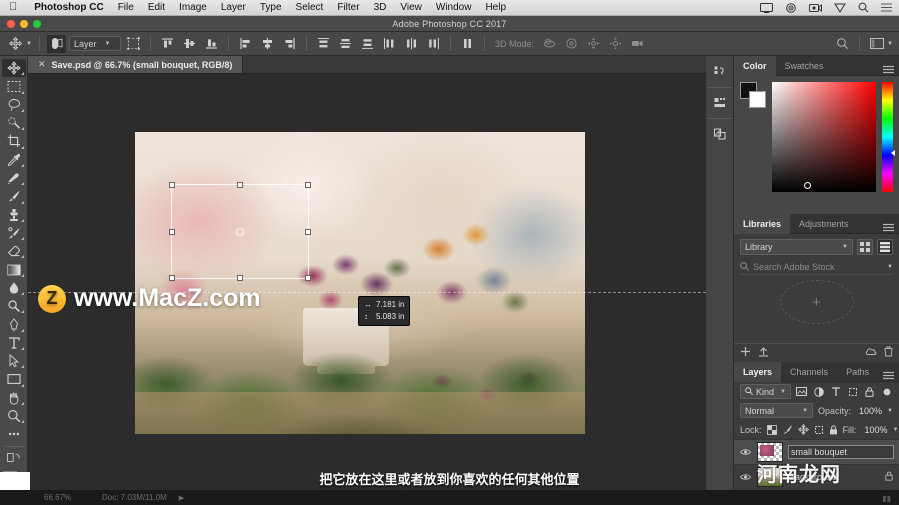 This screenshot has width=899, height=505. I want to click on free-transform-bounding-box, so click(240, 231).